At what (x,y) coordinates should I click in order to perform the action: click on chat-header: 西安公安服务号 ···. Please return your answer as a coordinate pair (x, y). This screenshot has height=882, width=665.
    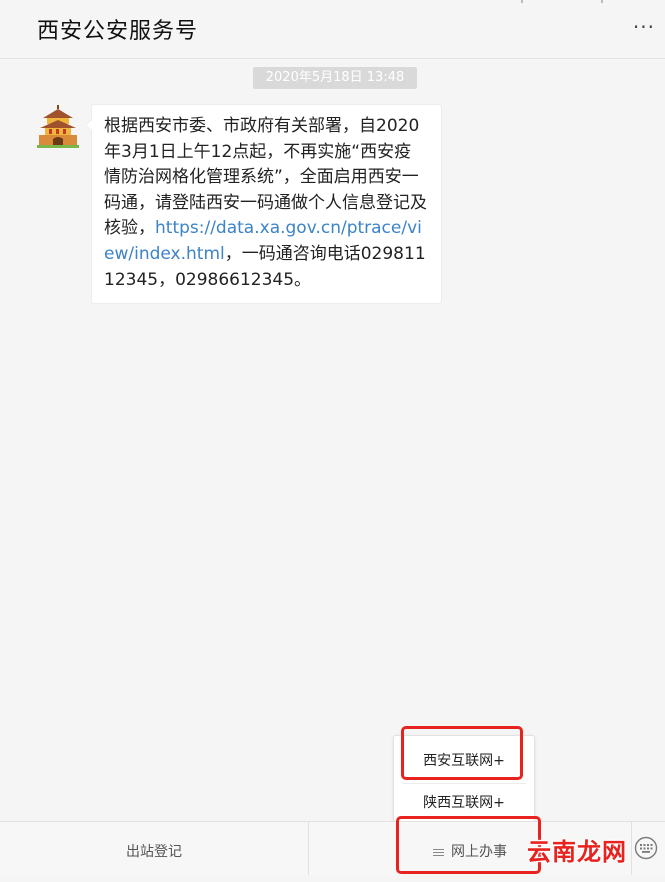
    Looking at the image, I should click on (332, 29).